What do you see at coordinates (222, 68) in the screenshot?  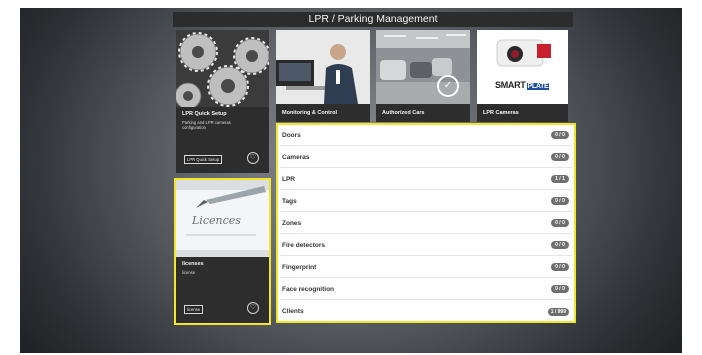 I see `gears-image` at bounding box center [222, 68].